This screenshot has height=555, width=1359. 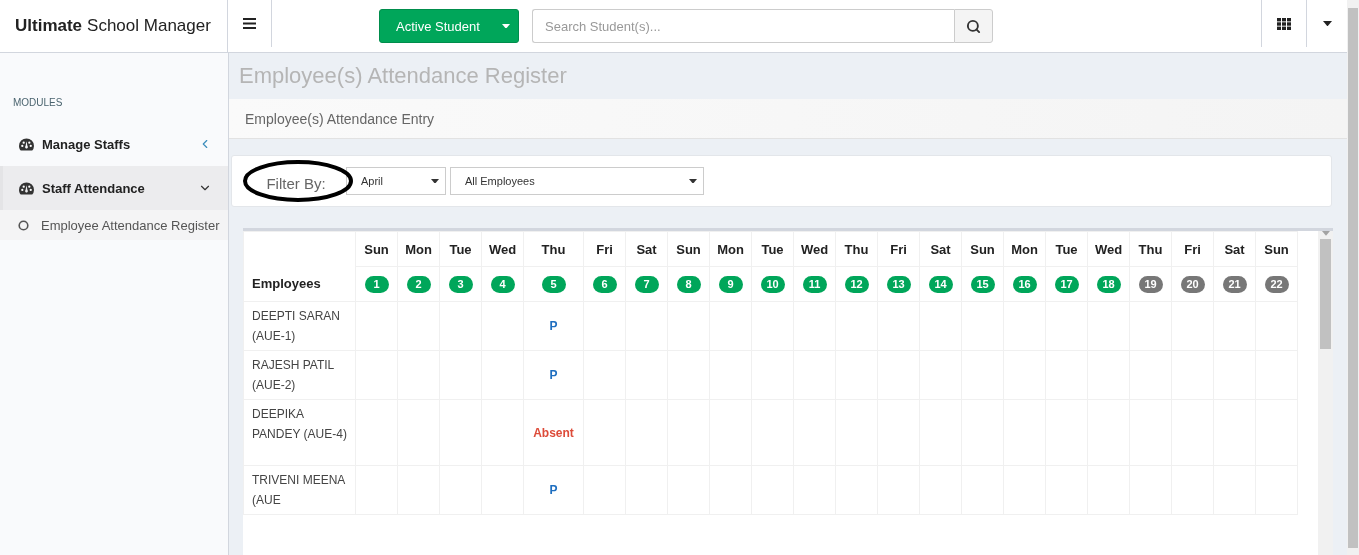 I want to click on search-icon, so click(x=973, y=26).